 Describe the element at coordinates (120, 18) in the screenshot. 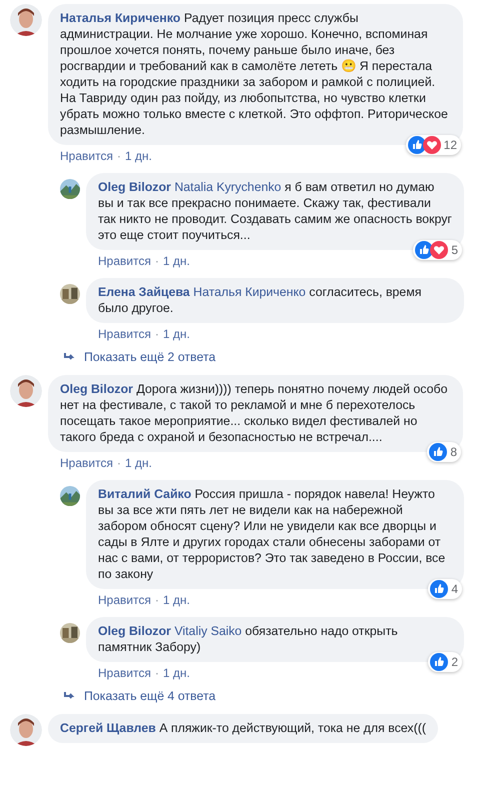

I see `author-link: Наталья Кириченко` at that location.